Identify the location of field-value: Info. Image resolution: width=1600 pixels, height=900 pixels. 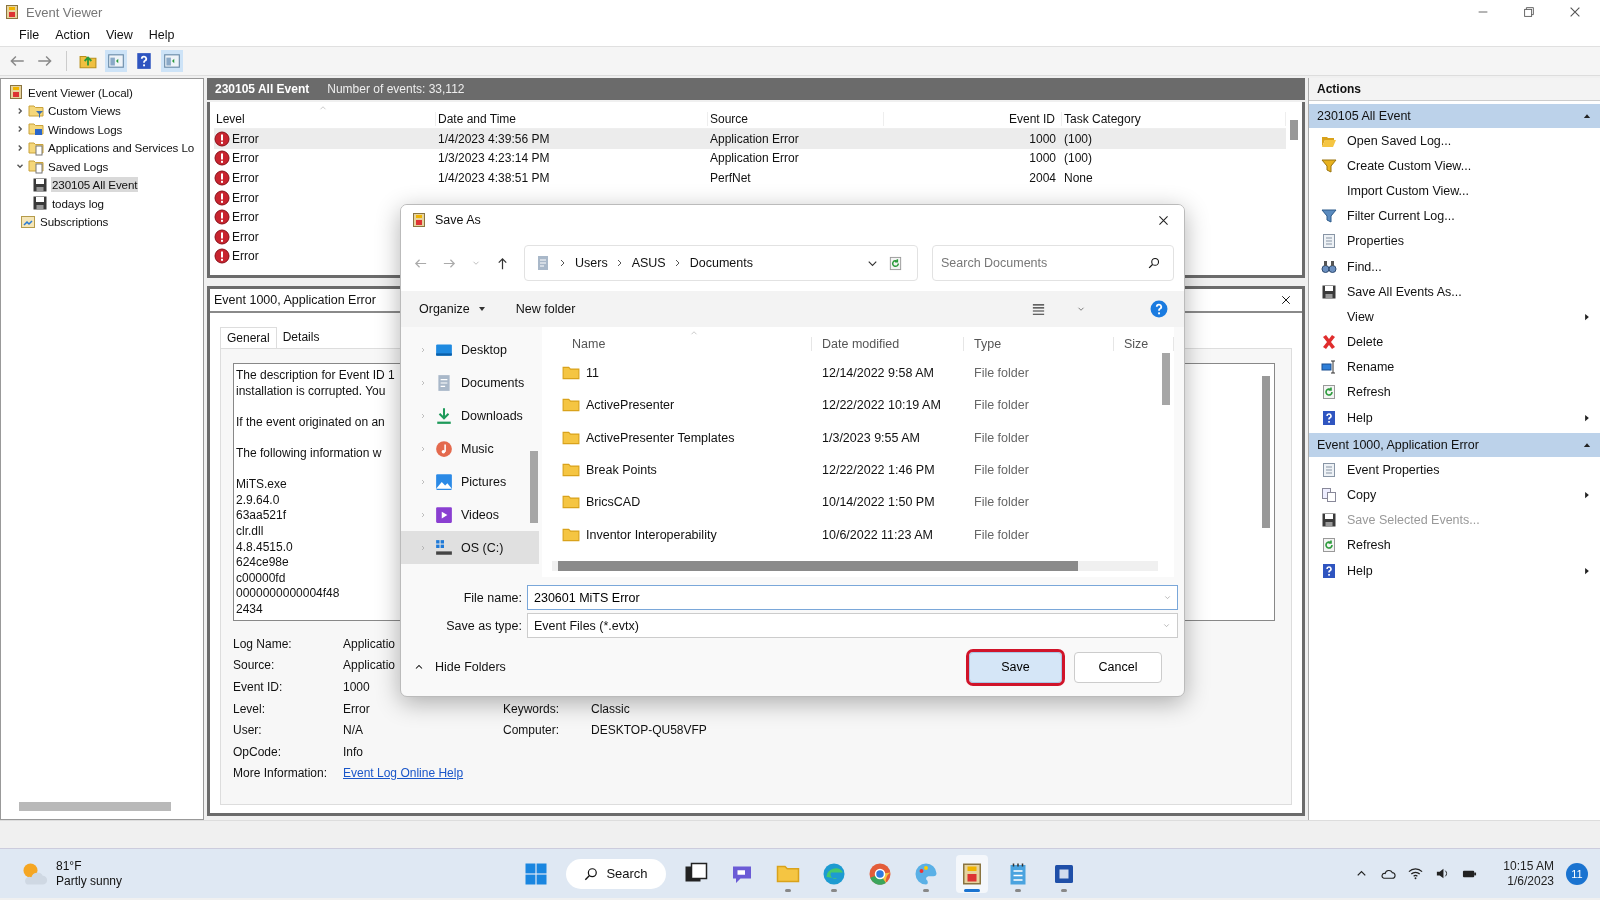
(353, 751).